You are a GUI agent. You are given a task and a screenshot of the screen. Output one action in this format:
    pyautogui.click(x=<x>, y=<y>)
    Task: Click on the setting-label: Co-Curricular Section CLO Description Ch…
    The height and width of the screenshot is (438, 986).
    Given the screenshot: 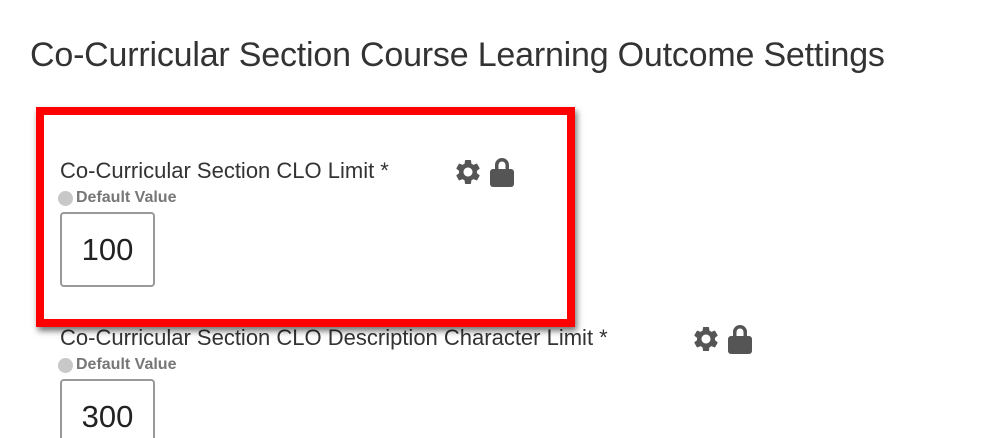 What is the action you would take?
    pyautogui.click(x=334, y=337)
    